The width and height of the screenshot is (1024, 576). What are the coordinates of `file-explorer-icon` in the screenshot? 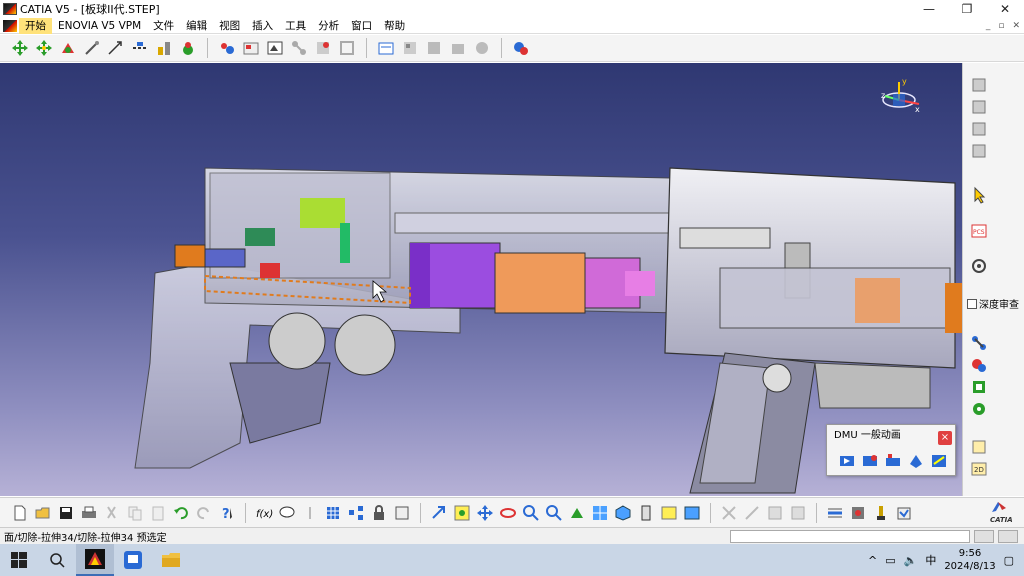 It's located at (171, 560).